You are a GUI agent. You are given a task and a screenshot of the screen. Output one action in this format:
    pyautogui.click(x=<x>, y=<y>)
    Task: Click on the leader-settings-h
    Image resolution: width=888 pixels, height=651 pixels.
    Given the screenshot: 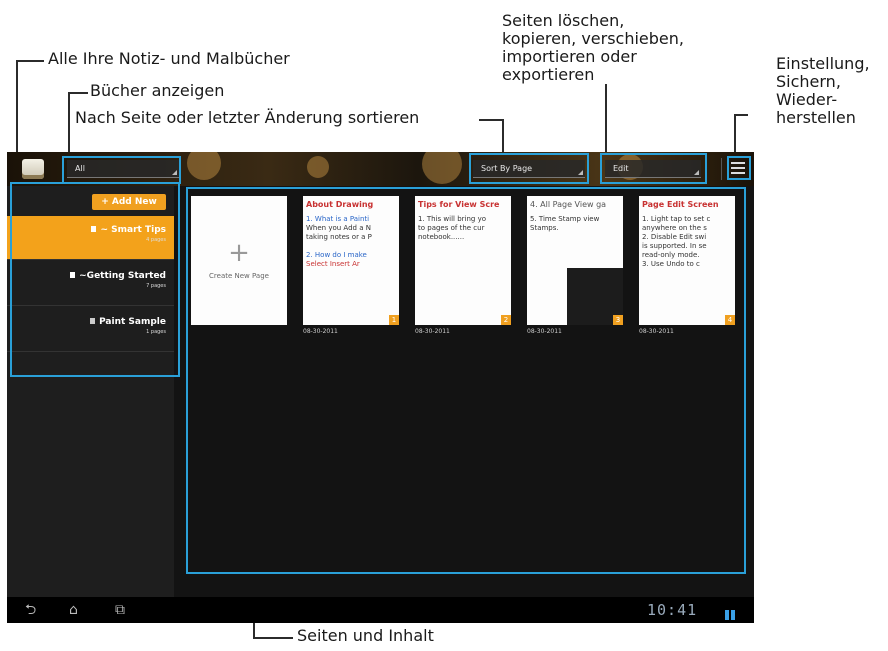 What is the action you would take?
    pyautogui.click(x=741, y=115)
    